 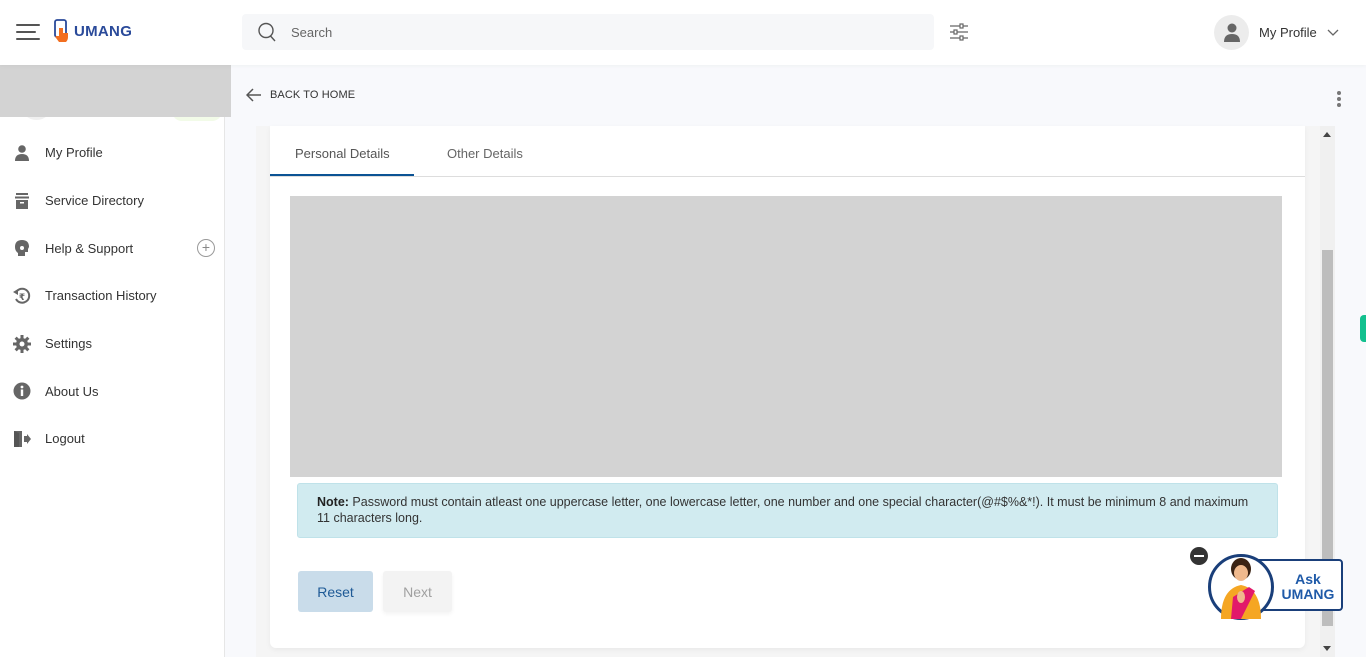 I want to click on search-icon, so click(x=267, y=32).